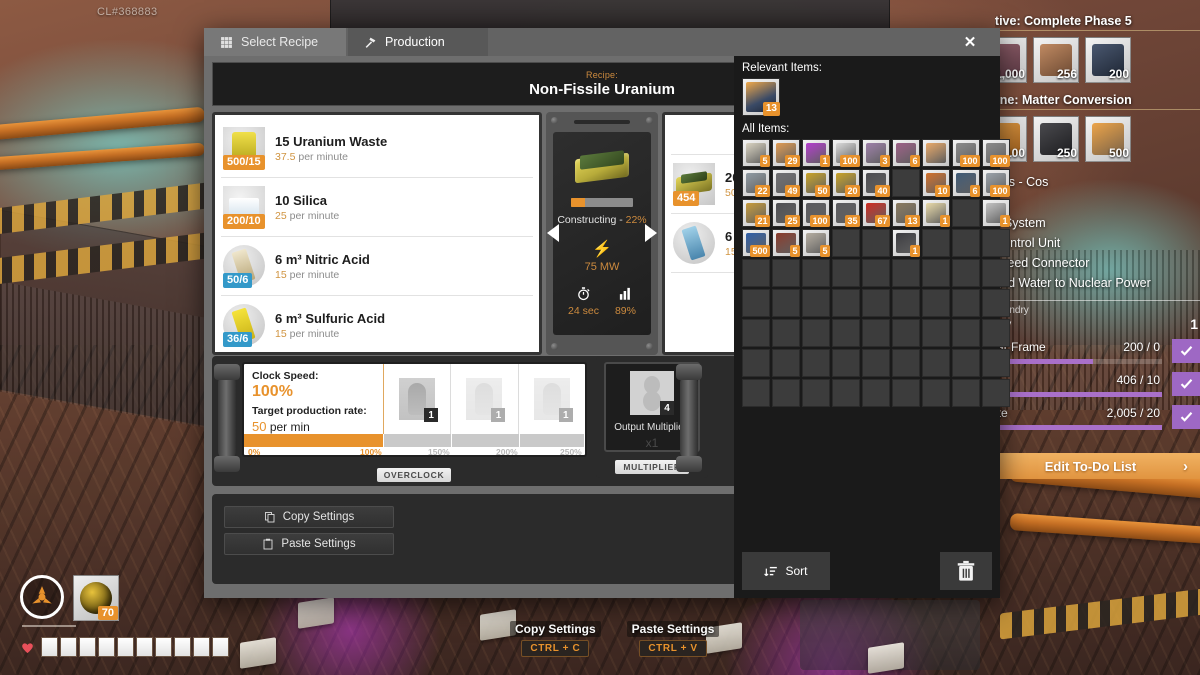 This screenshot has width=1200, height=675. I want to click on previous-recipe-button, so click(553, 233).